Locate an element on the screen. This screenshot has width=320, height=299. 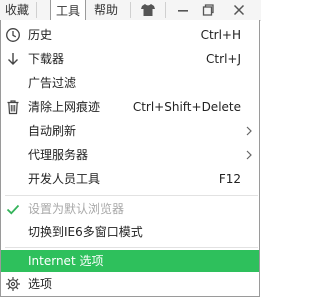
menu-item-label: 切换到IE6多窗口模式 is located at coordinates (85, 232).